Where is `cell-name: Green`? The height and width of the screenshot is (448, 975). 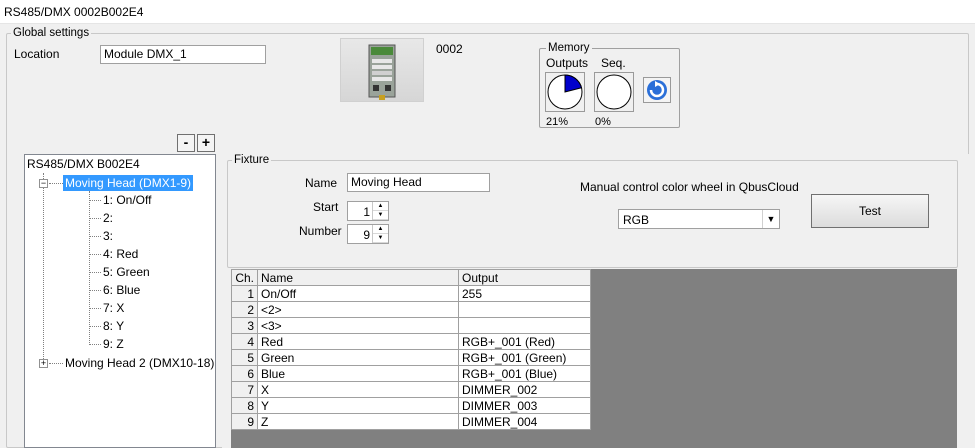 cell-name: Green is located at coordinates (358, 357).